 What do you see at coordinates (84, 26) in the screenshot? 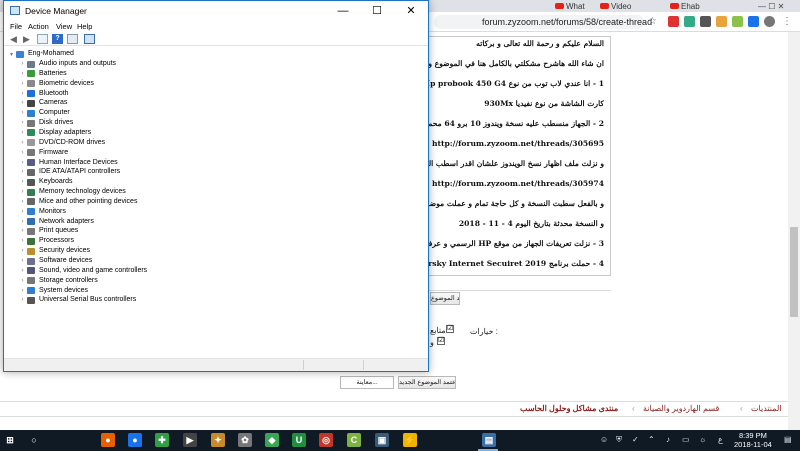
I see `menu-help: Help` at bounding box center [84, 26].